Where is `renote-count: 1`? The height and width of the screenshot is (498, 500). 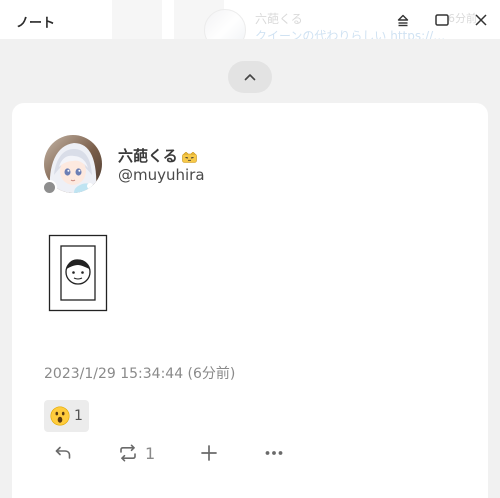
renote-count: 1 is located at coordinates (150, 453).